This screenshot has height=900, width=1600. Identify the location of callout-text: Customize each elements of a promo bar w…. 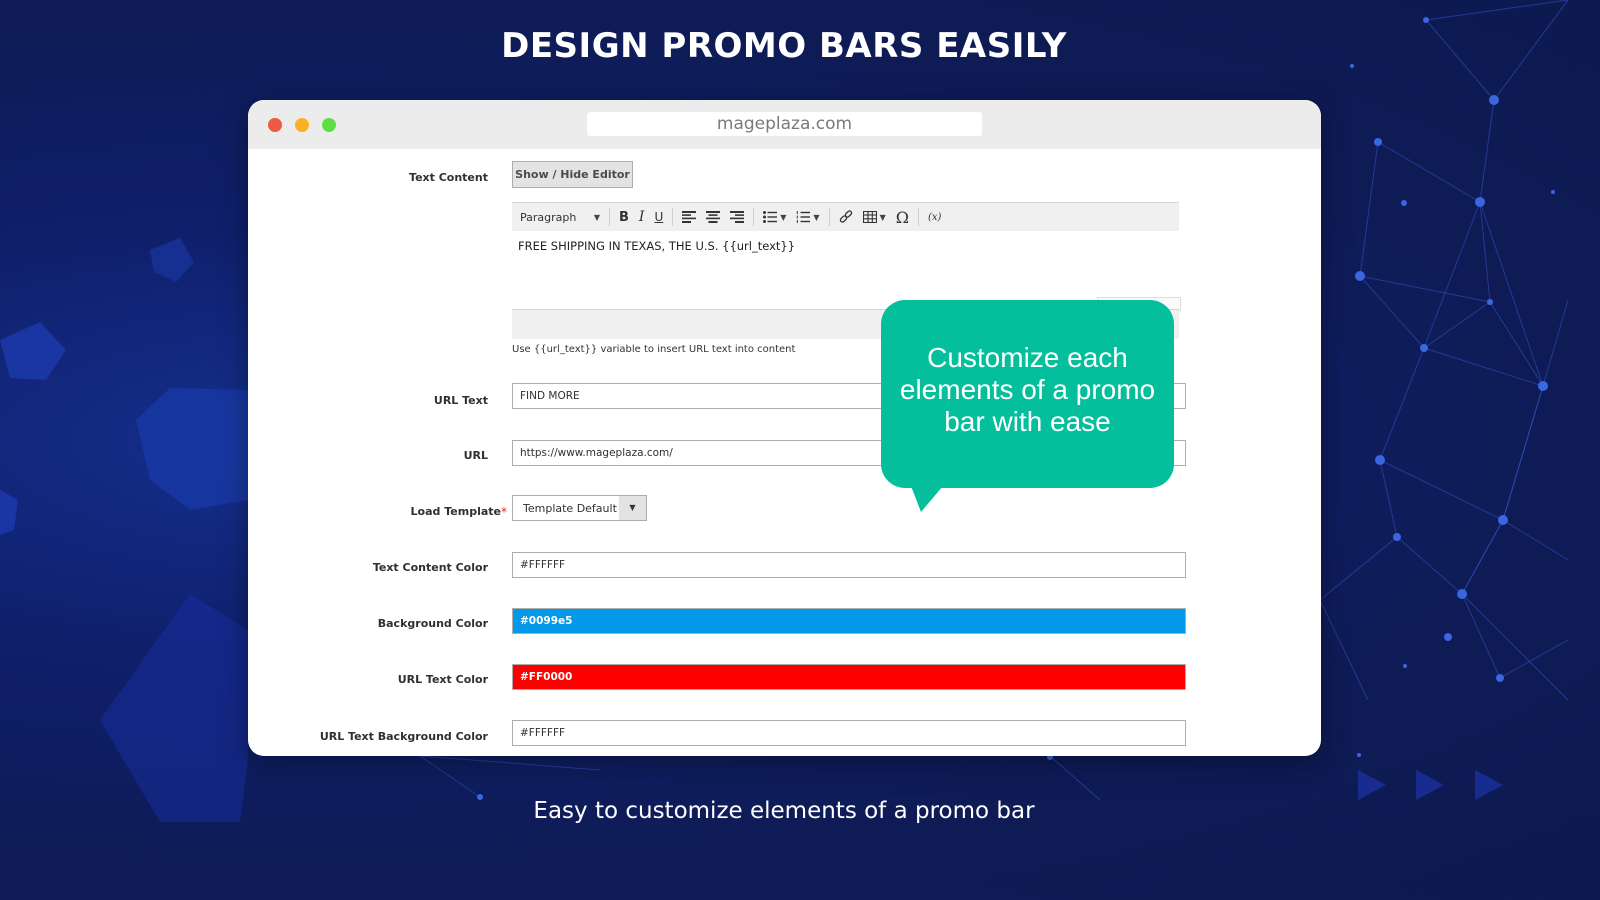
(1027, 389).